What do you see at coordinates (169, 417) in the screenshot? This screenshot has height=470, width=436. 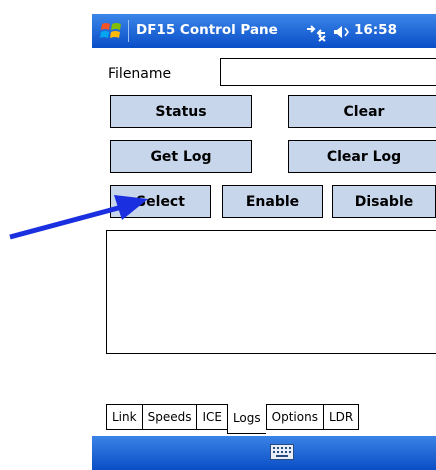 I see `tab-speeds: Speeds` at bounding box center [169, 417].